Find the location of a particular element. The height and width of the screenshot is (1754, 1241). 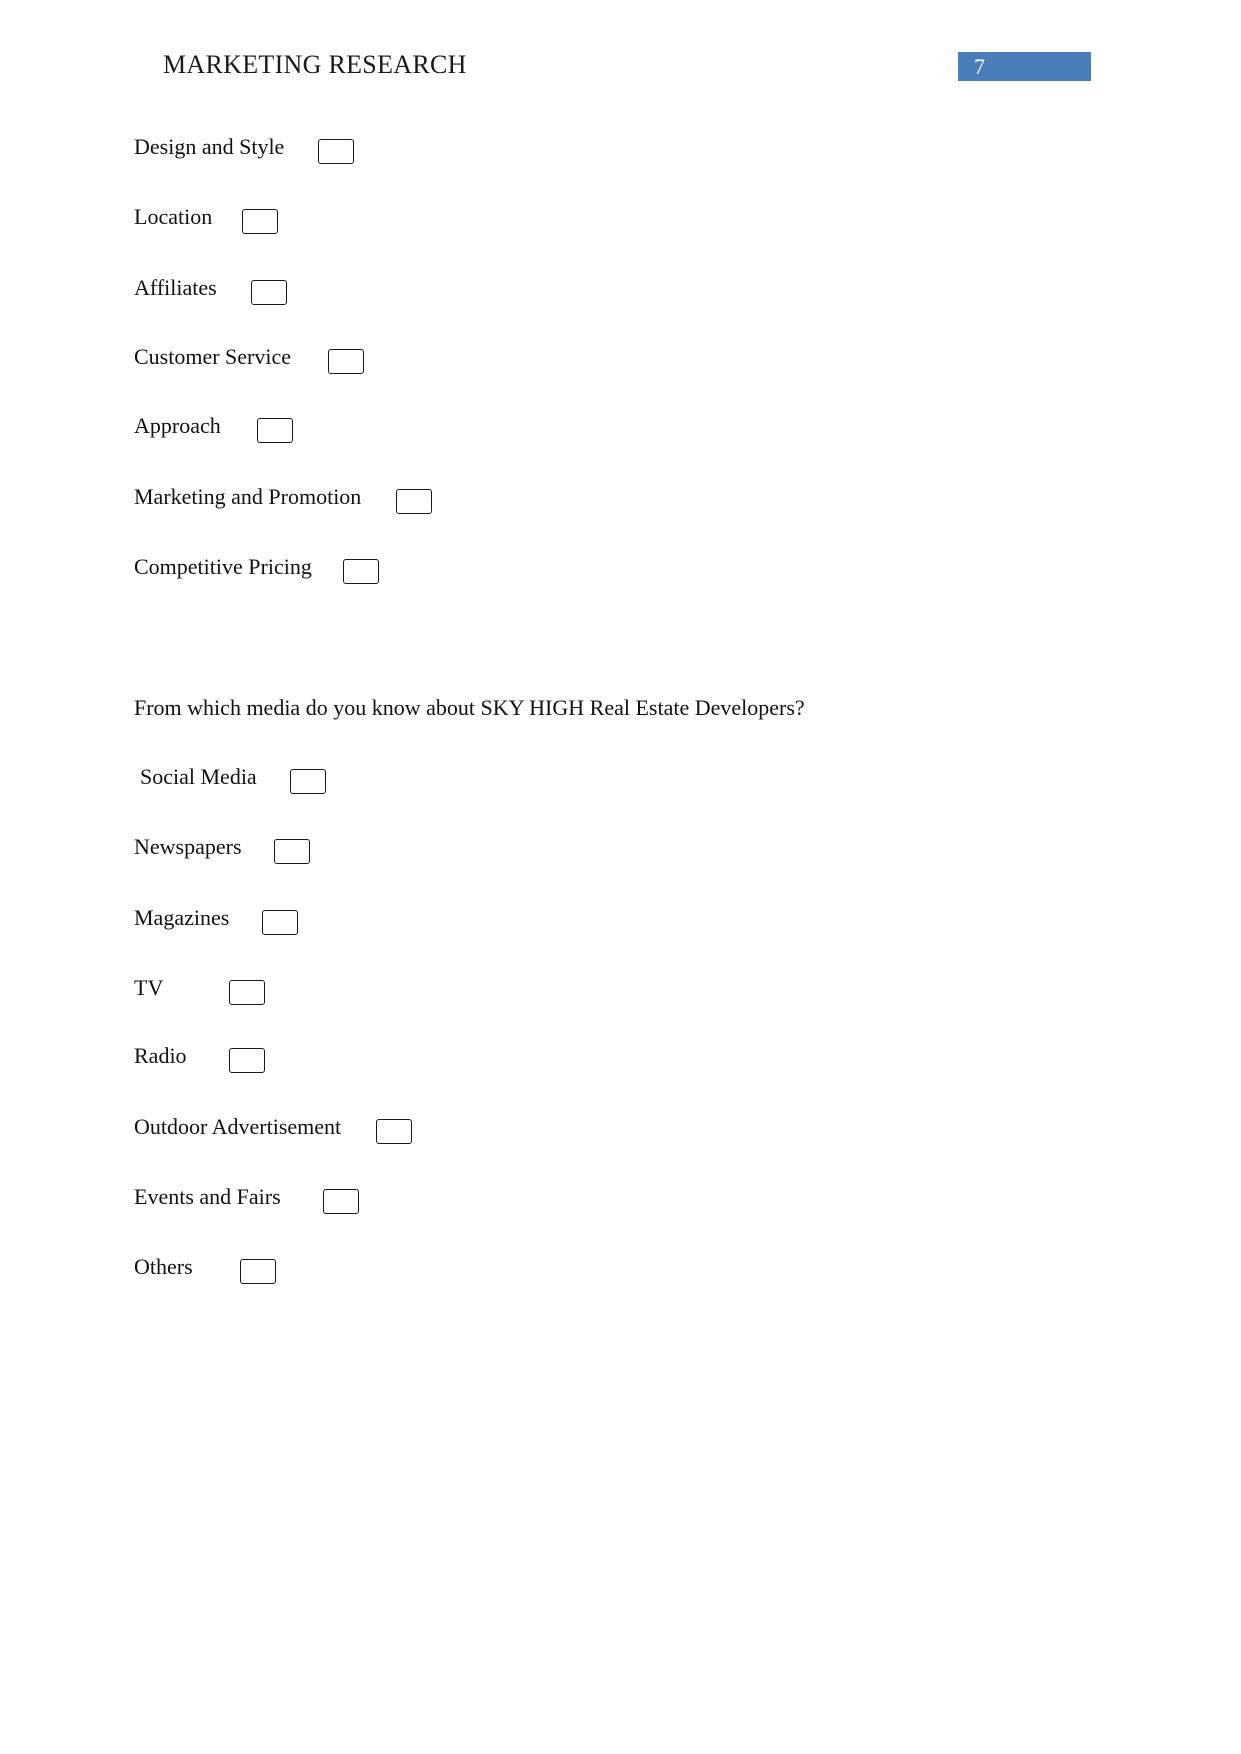

option-row: Affiliates is located at coordinates (210, 289).